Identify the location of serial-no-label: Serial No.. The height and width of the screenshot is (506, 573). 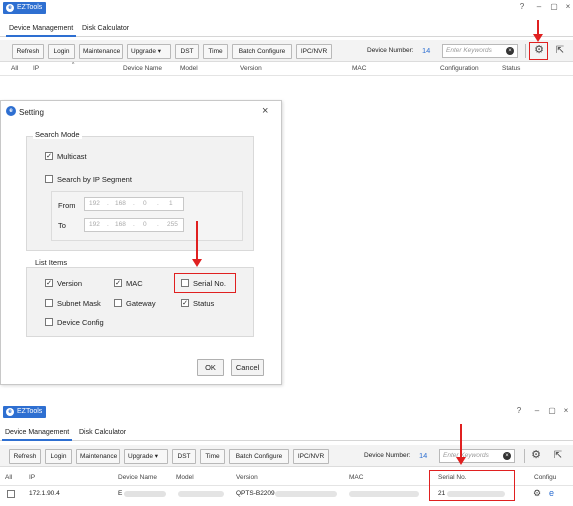
(209, 283).